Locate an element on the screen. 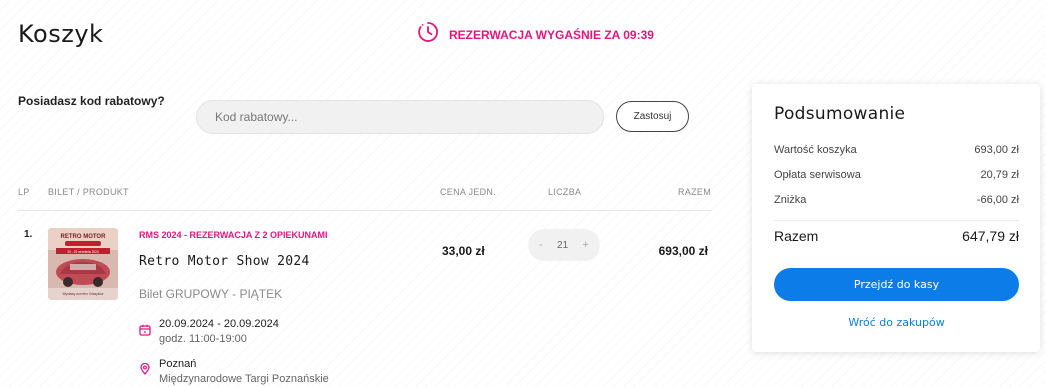 This screenshot has height=387, width=1046. summary-label: Zniżka is located at coordinates (790, 200).